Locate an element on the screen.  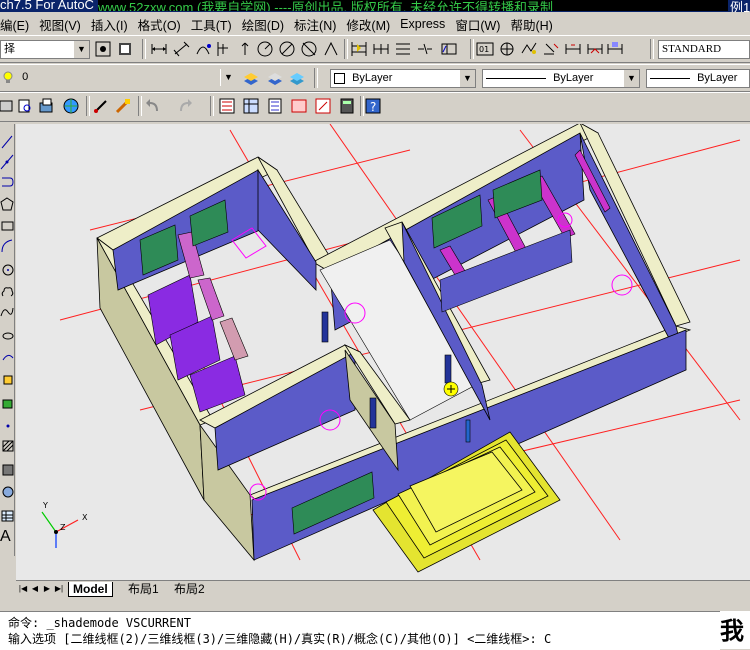
menu-draw: 绘图(D) is located at coordinates (264, 24).